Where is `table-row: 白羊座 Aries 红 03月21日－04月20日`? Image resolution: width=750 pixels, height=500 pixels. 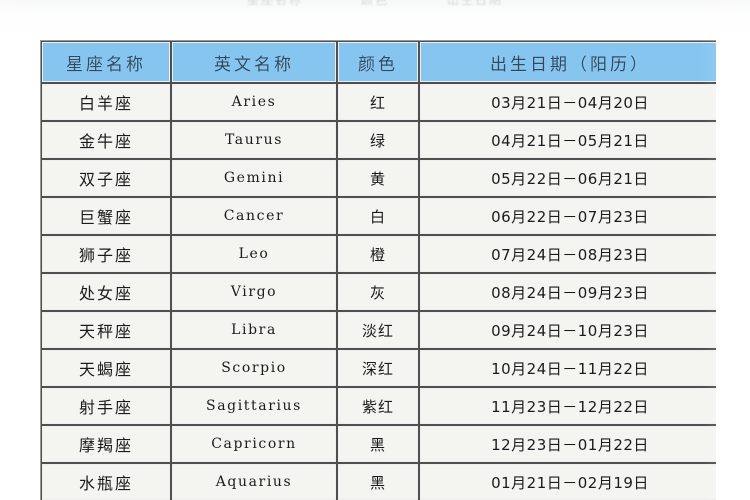
table-row: 白羊座 Aries 红 03月21日－04月20日 is located at coordinates (378, 102).